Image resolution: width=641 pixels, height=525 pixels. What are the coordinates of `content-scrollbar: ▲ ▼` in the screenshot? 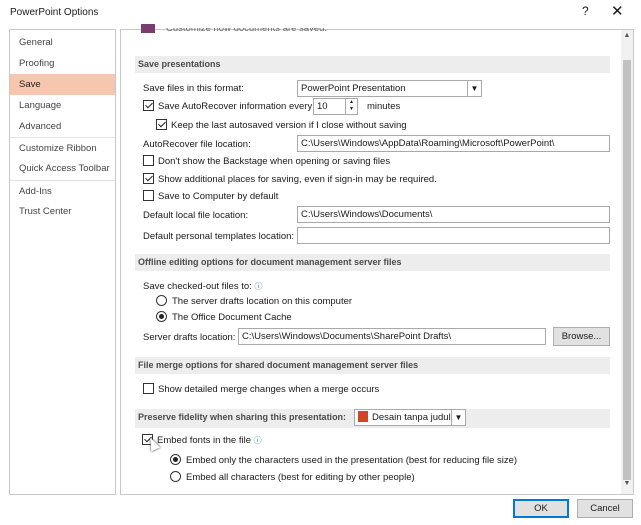 It's located at (627, 262).